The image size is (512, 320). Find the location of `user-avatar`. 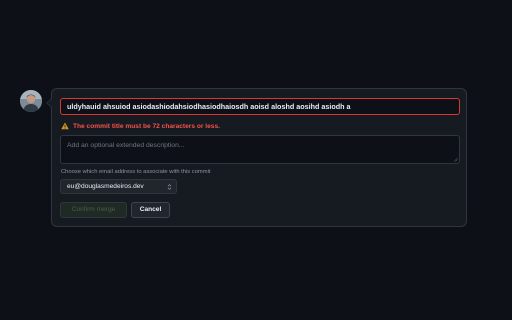

user-avatar is located at coordinates (31, 101).